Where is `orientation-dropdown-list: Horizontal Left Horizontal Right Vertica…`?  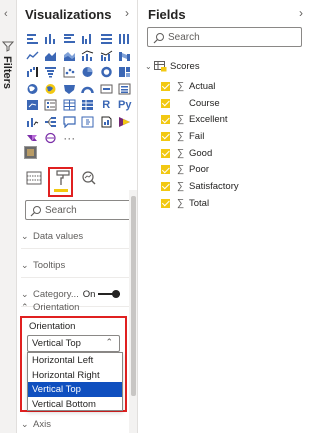 orientation-dropdown-list: Horizontal Left Horizontal Right Vertica… is located at coordinates (75, 381).